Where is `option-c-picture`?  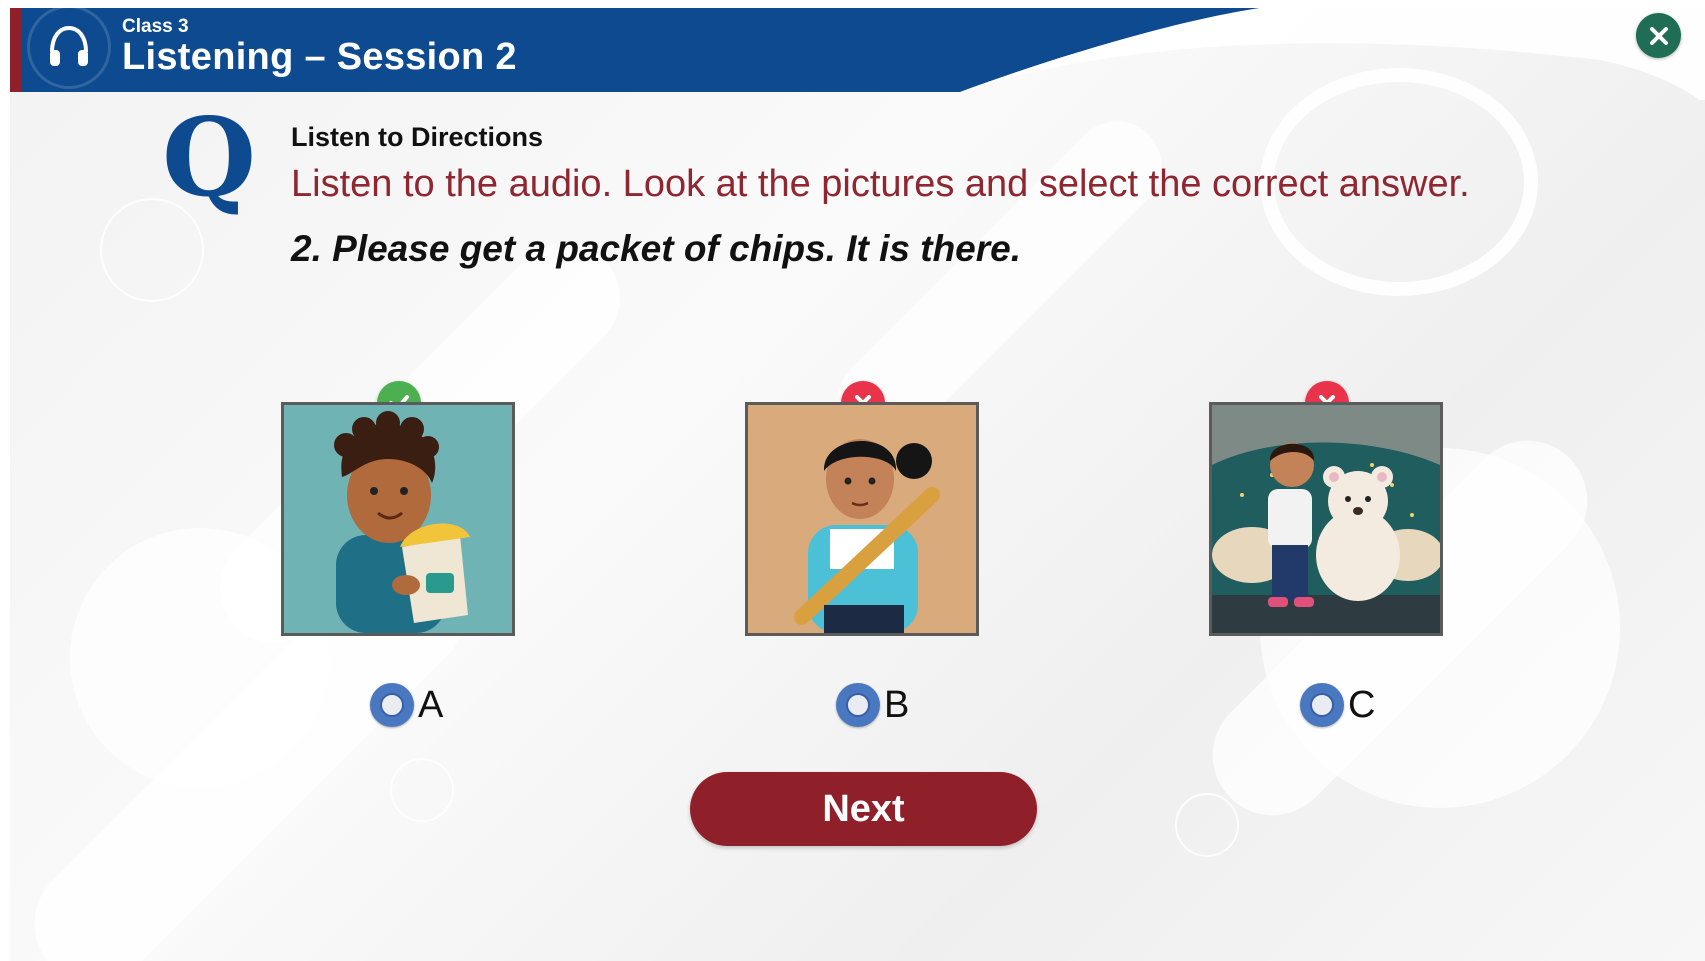
option-c-picture is located at coordinates (1326, 519).